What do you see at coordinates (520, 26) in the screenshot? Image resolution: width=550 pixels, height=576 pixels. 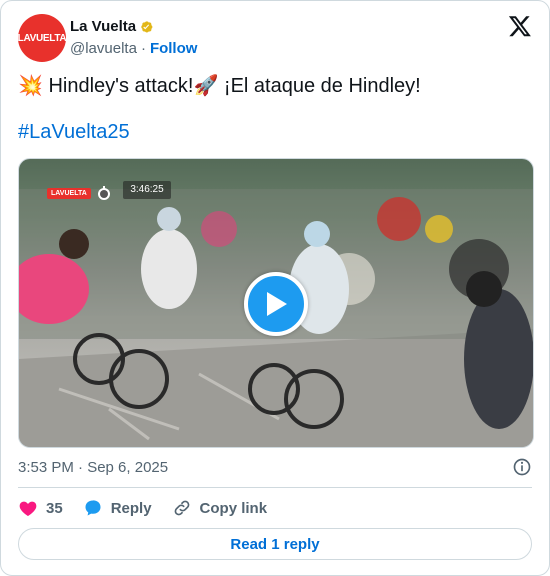 I see `x-logo-icon` at bounding box center [520, 26].